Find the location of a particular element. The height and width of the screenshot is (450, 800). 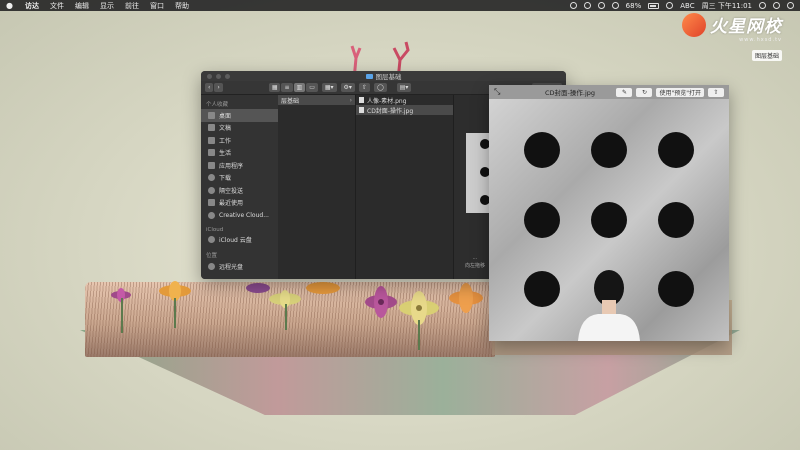

list-item: 层基础 › is located at coordinates (316, 100).